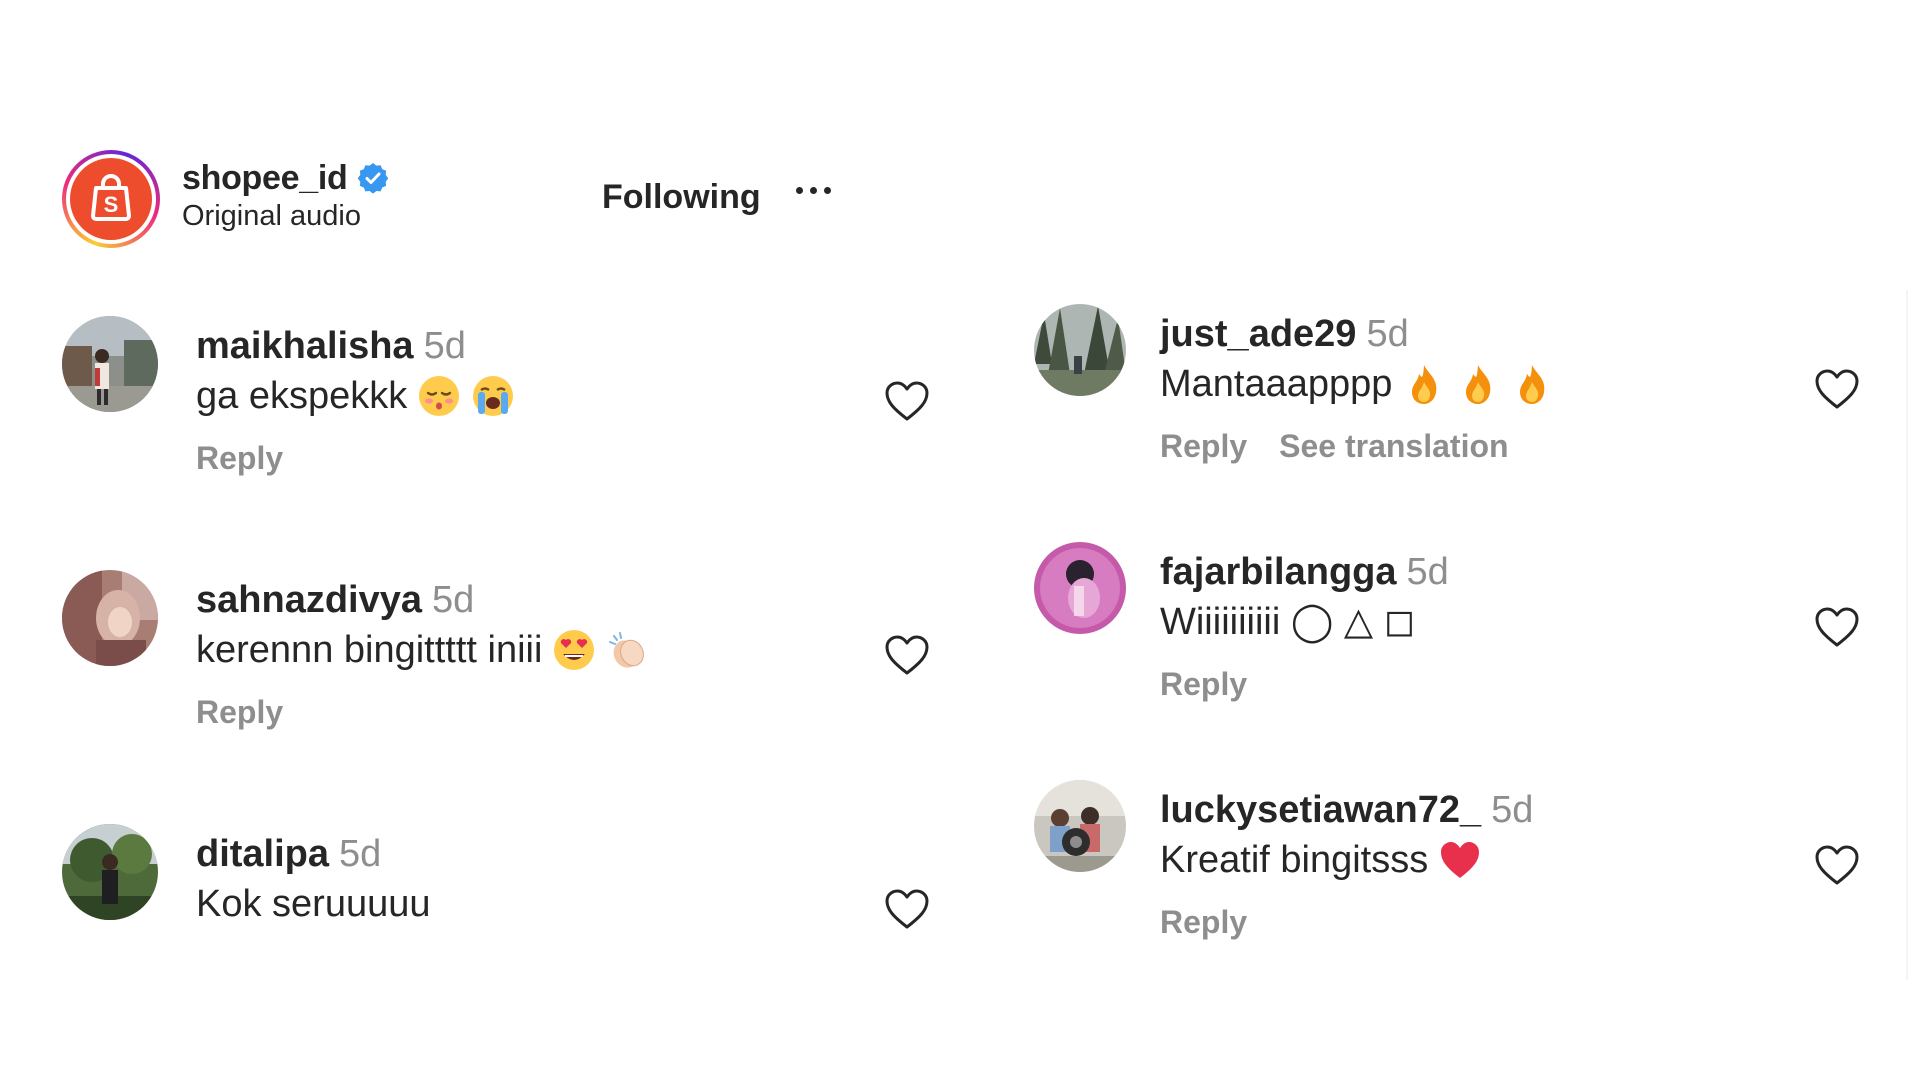 This screenshot has height=1080, width=1920. Describe the element at coordinates (262, 854) in the screenshot. I see `comment-username: ditalipa` at that location.